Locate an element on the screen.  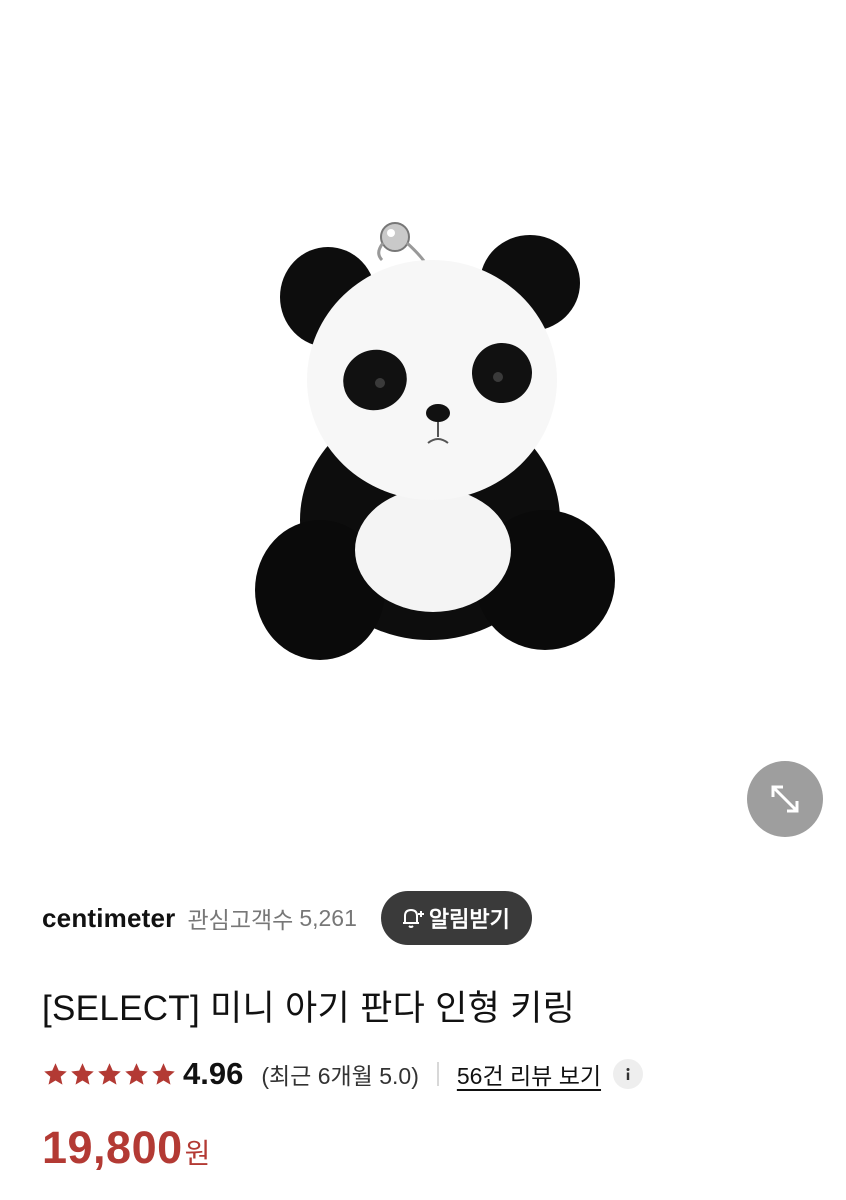
divider is located at coordinates (437, 1074).